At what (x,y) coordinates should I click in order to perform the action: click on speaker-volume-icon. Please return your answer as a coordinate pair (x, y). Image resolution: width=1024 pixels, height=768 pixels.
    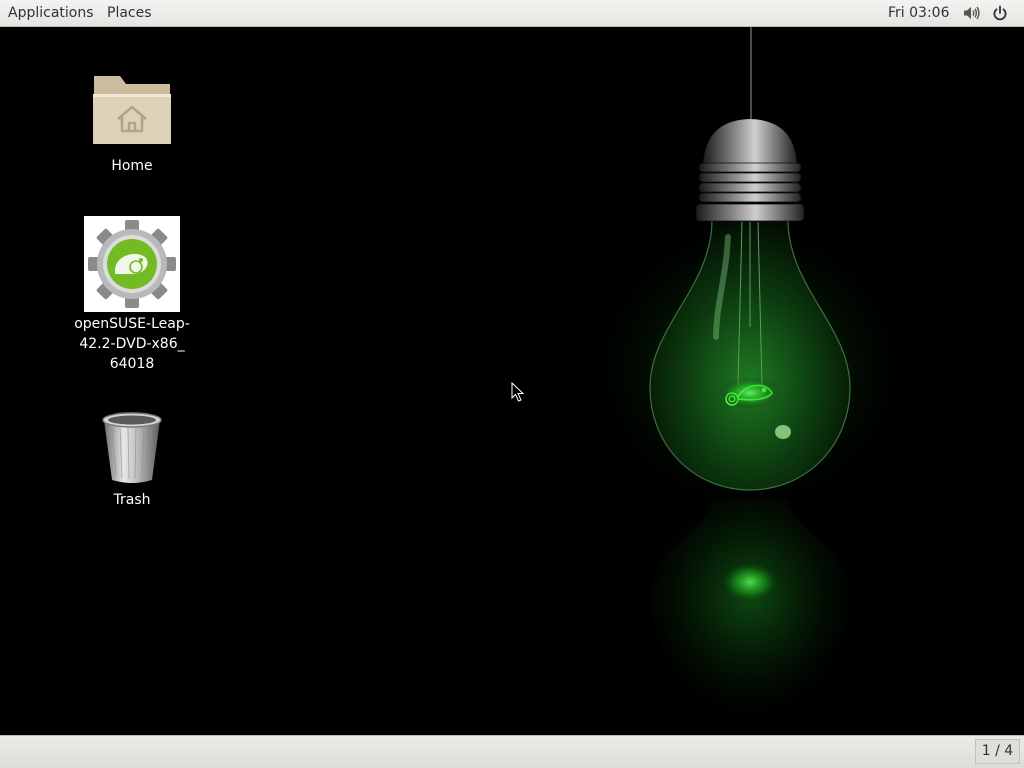
    Looking at the image, I should click on (971, 13).